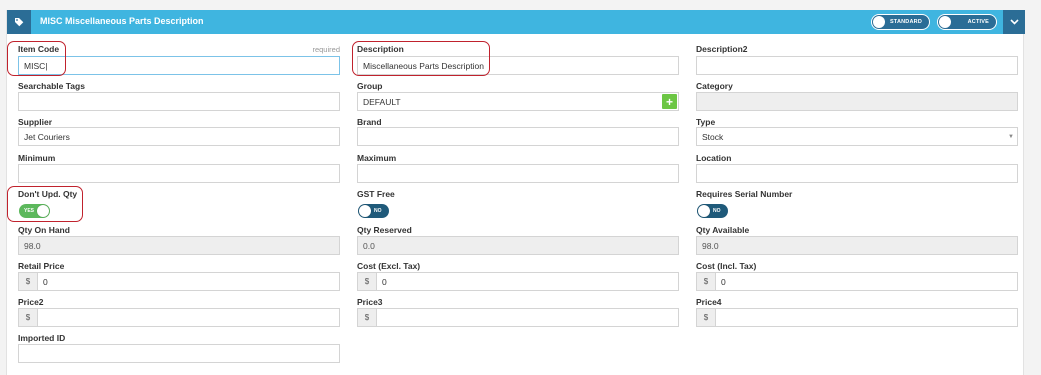 Image resolution: width=1041 pixels, height=375 pixels. What do you see at coordinates (857, 136) in the screenshot?
I see `type-select: Stock` at bounding box center [857, 136].